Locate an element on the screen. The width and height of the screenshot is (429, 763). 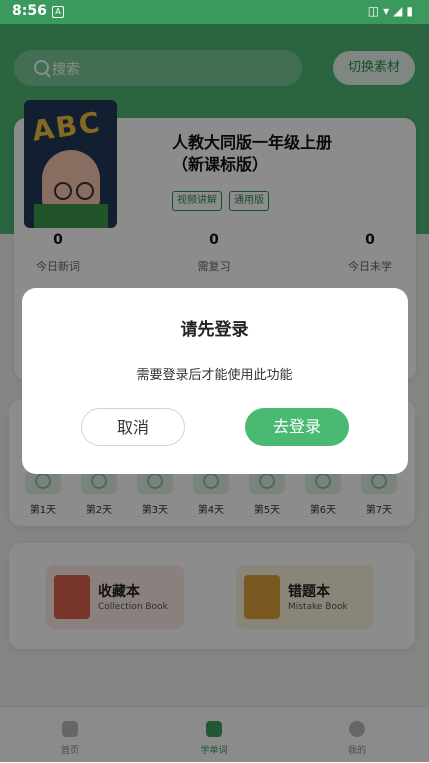
cancel-button: 取消 is located at coordinates (133, 427).